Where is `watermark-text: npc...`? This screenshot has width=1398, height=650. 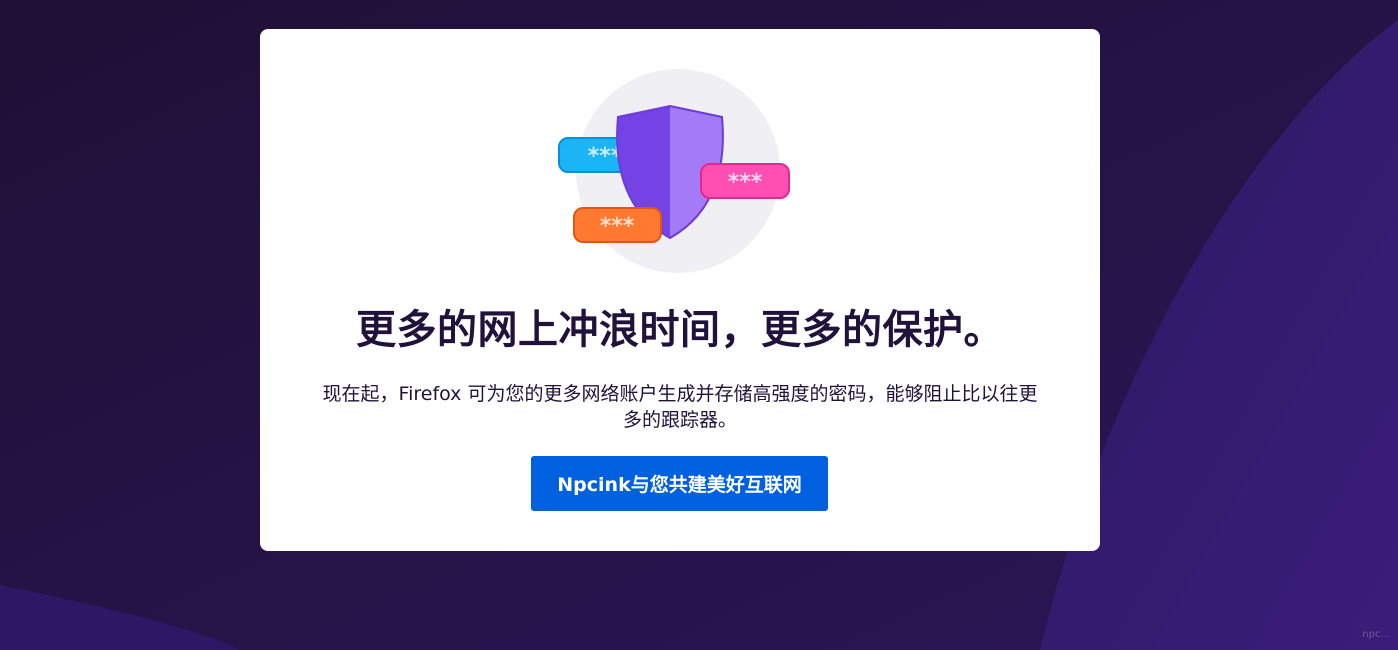 watermark-text: npc... is located at coordinates (1376, 634).